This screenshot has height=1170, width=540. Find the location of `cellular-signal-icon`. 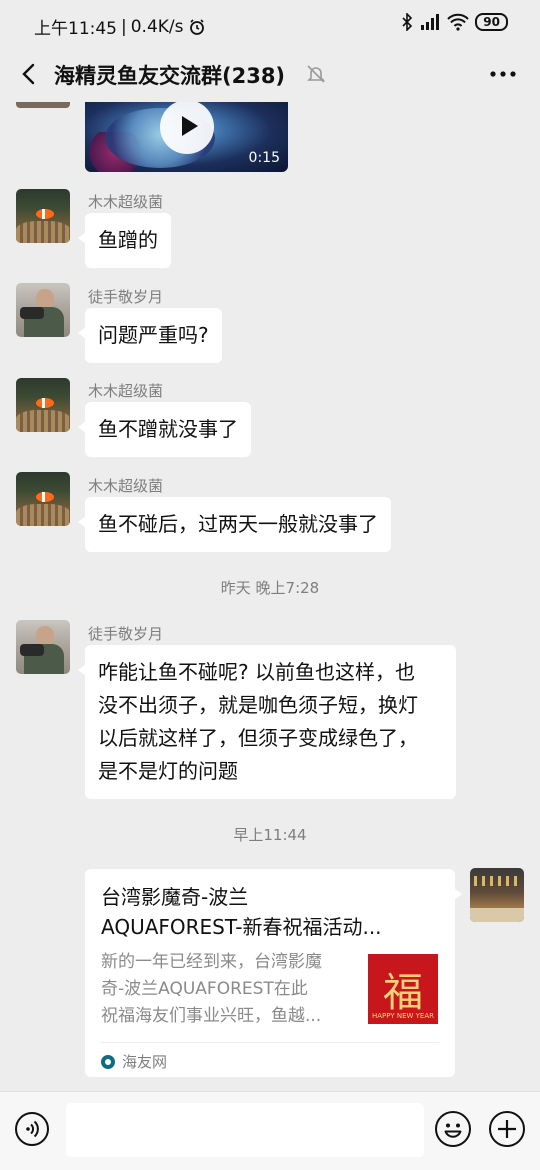

cellular-signal-icon is located at coordinates (430, 22).